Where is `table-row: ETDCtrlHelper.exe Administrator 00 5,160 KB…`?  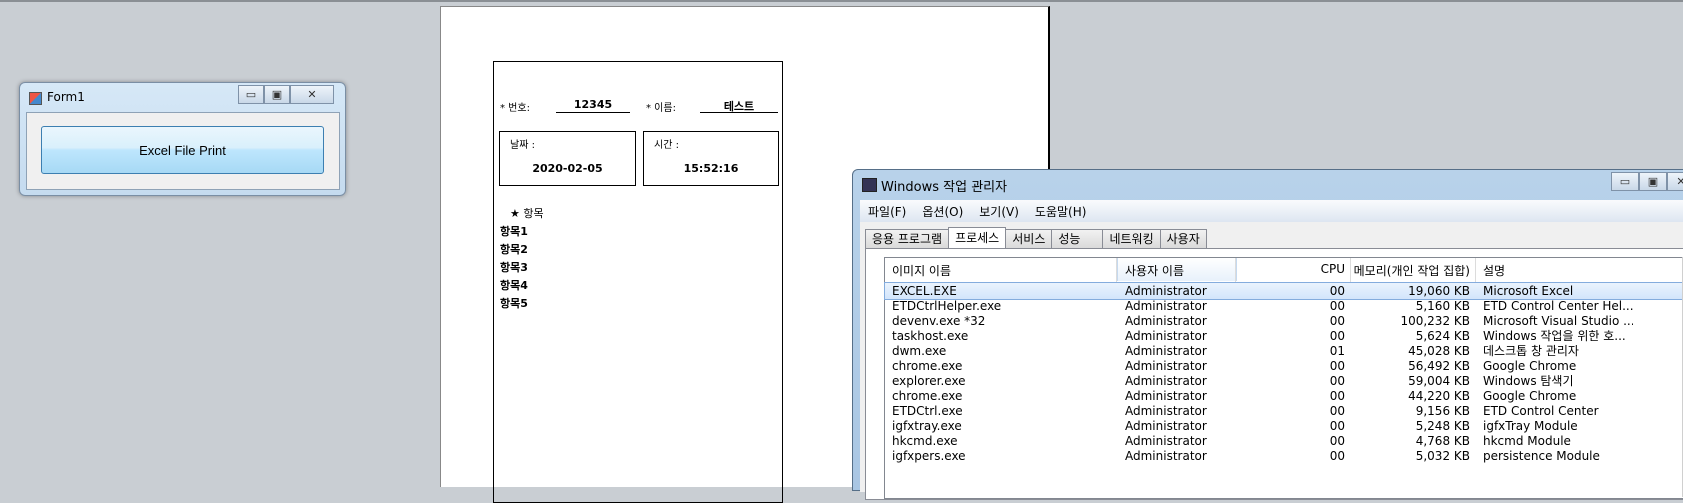
table-row: ETDCtrlHelper.exe Administrator 00 5,160 KB… is located at coordinates (1284, 306).